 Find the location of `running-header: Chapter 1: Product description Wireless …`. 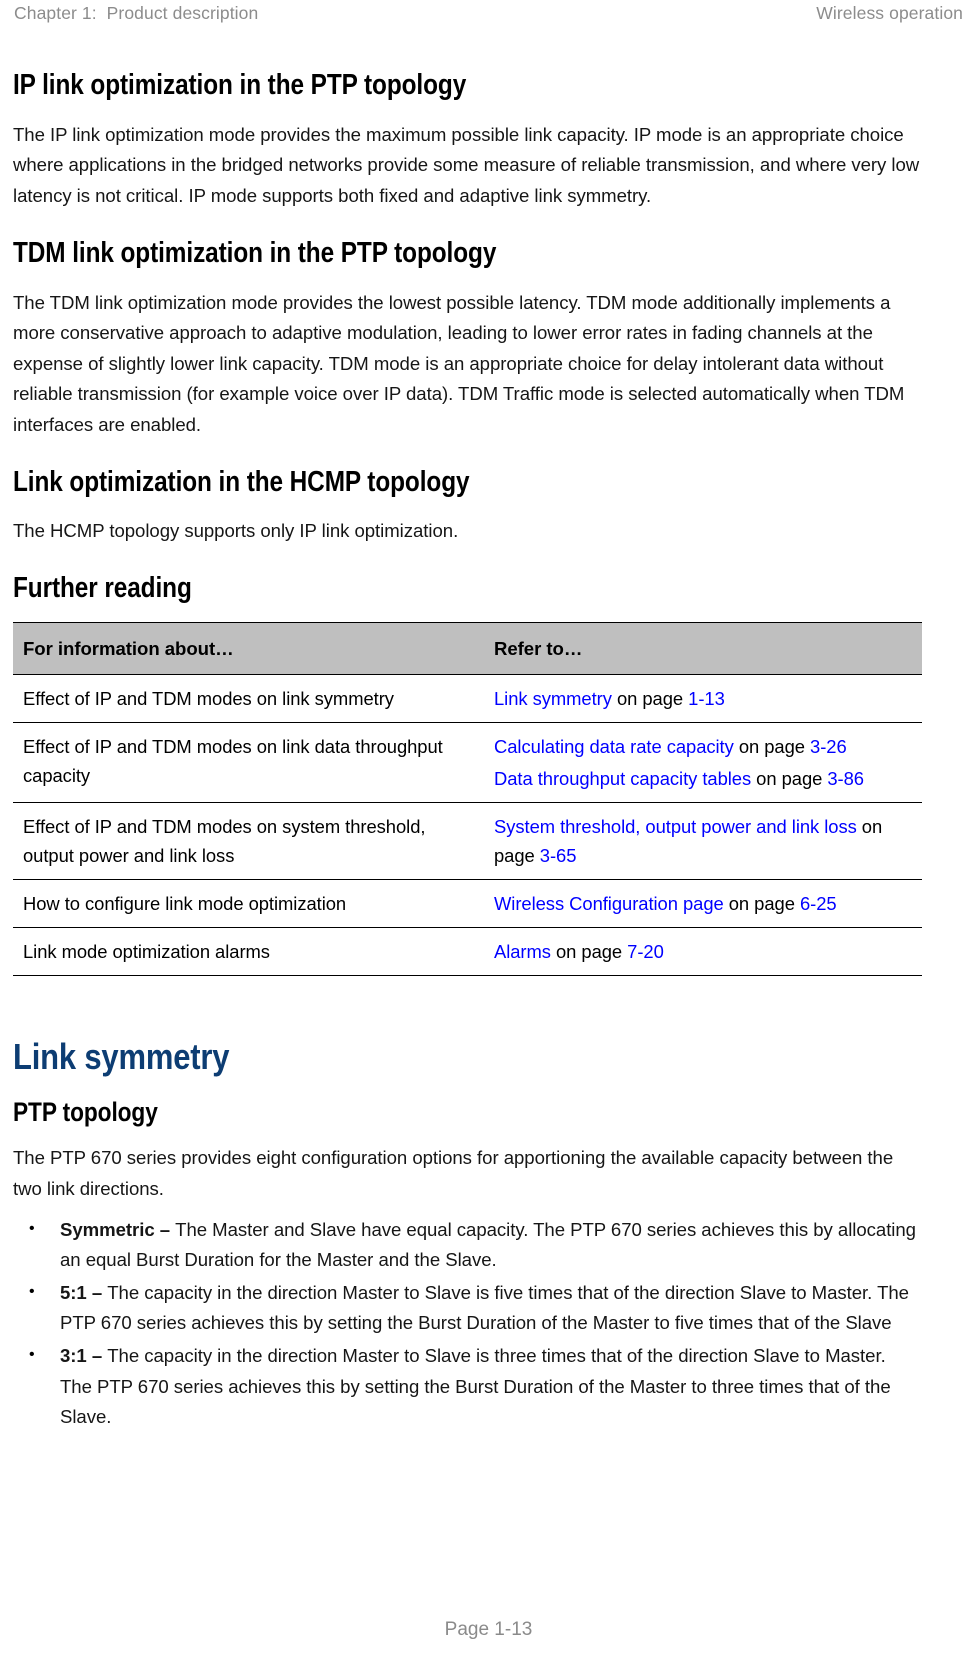

running-header: Chapter 1: Product description Wireless … is located at coordinates (488, 16).